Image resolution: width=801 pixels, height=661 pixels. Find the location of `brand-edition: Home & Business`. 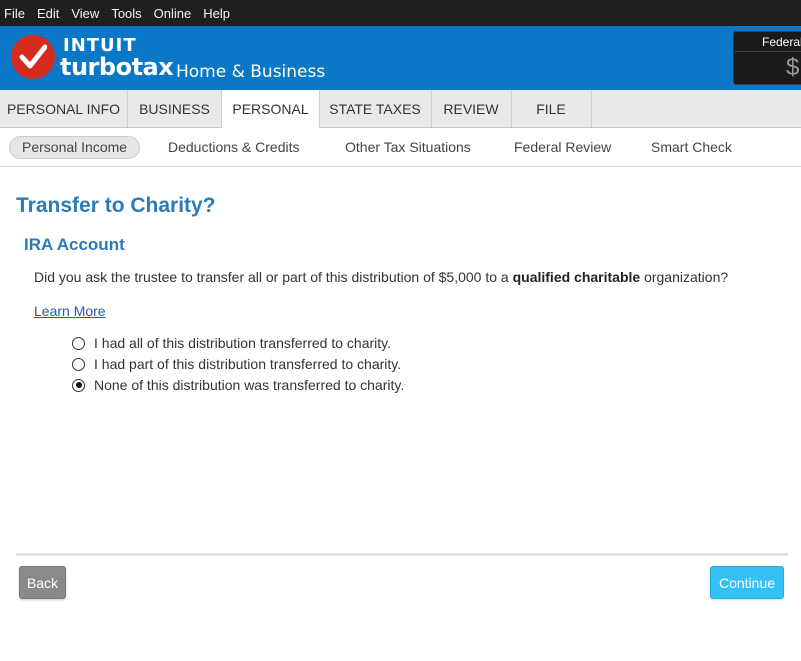

brand-edition: Home & Business is located at coordinates (251, 72).